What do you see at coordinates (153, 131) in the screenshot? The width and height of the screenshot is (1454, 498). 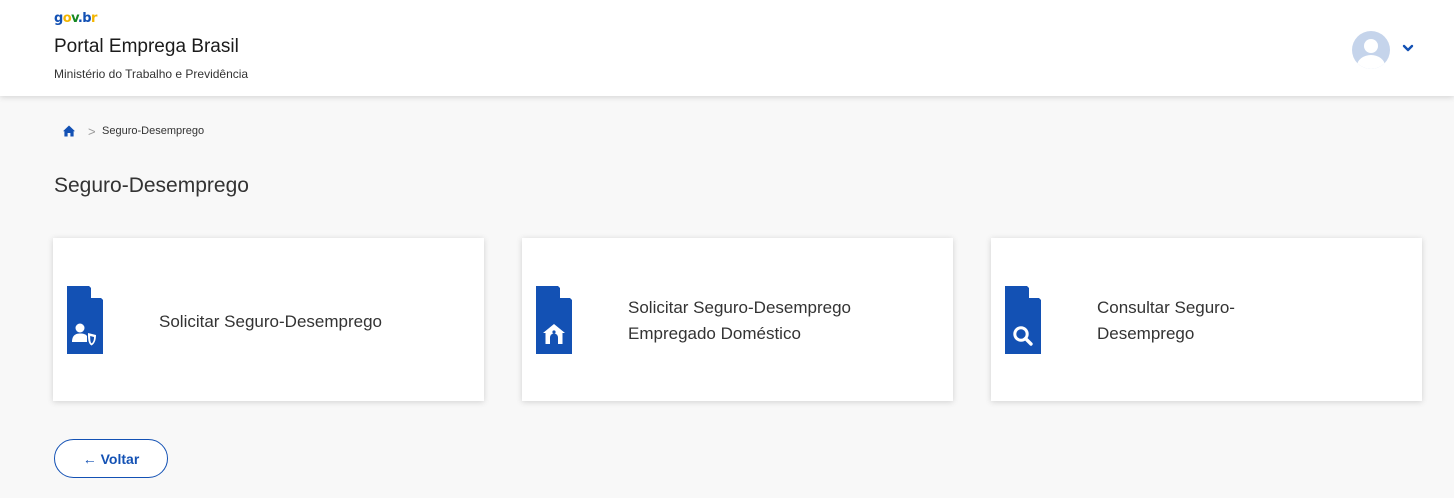 I see `breadcrumb-current: Seguro-Desemprego` at bounding box center [153, 131].